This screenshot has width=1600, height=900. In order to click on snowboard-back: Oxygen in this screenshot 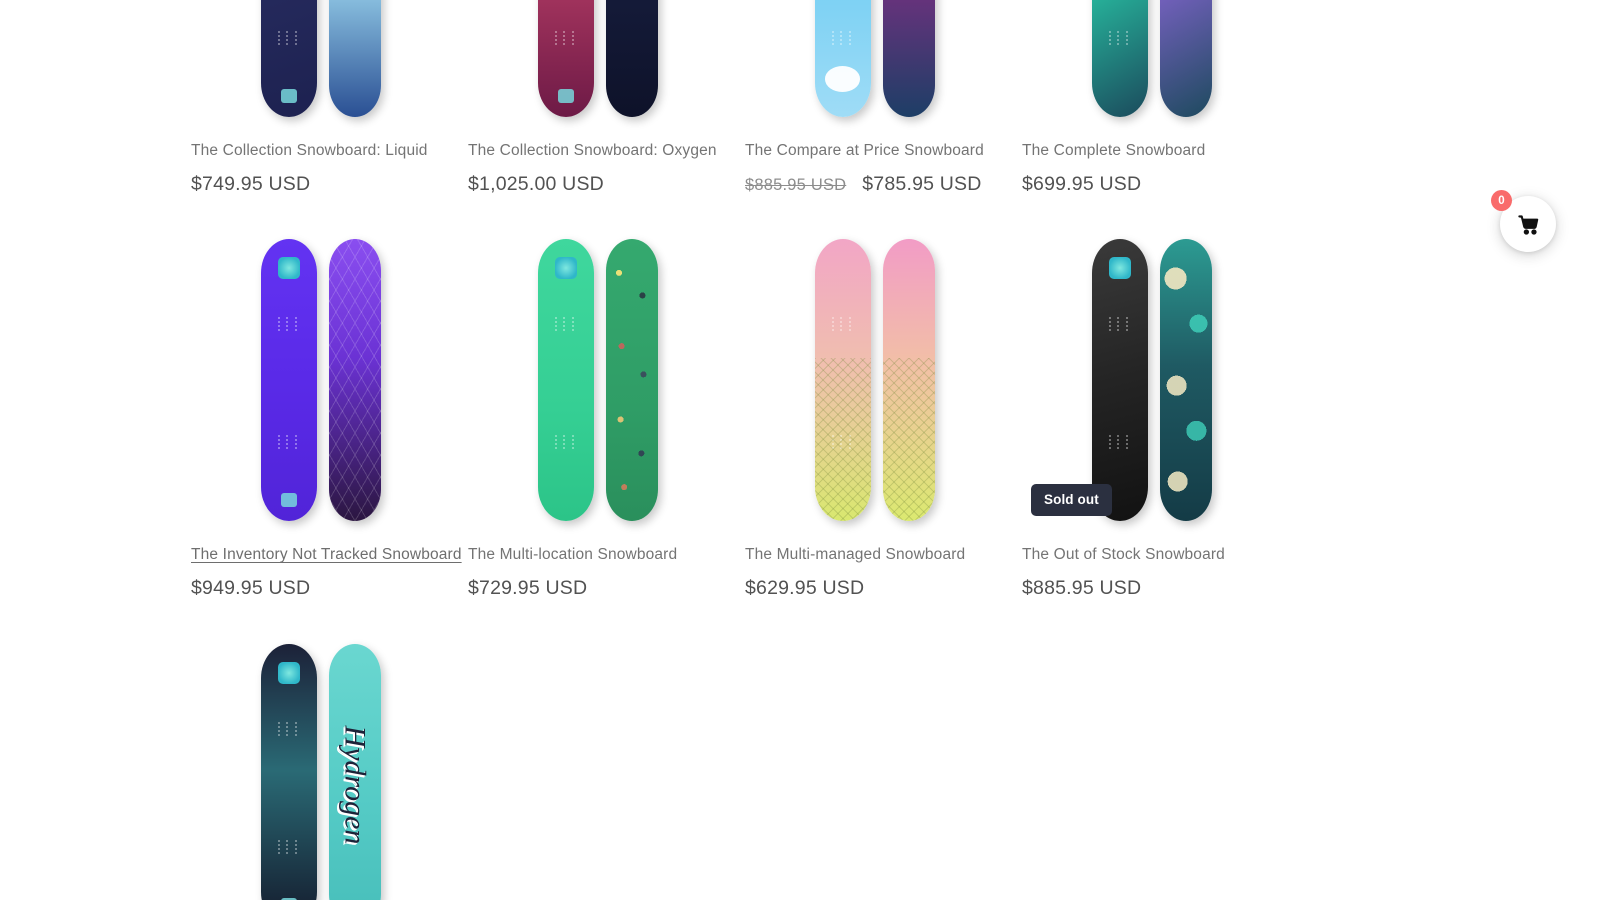, I will do `click(631, 58)`.